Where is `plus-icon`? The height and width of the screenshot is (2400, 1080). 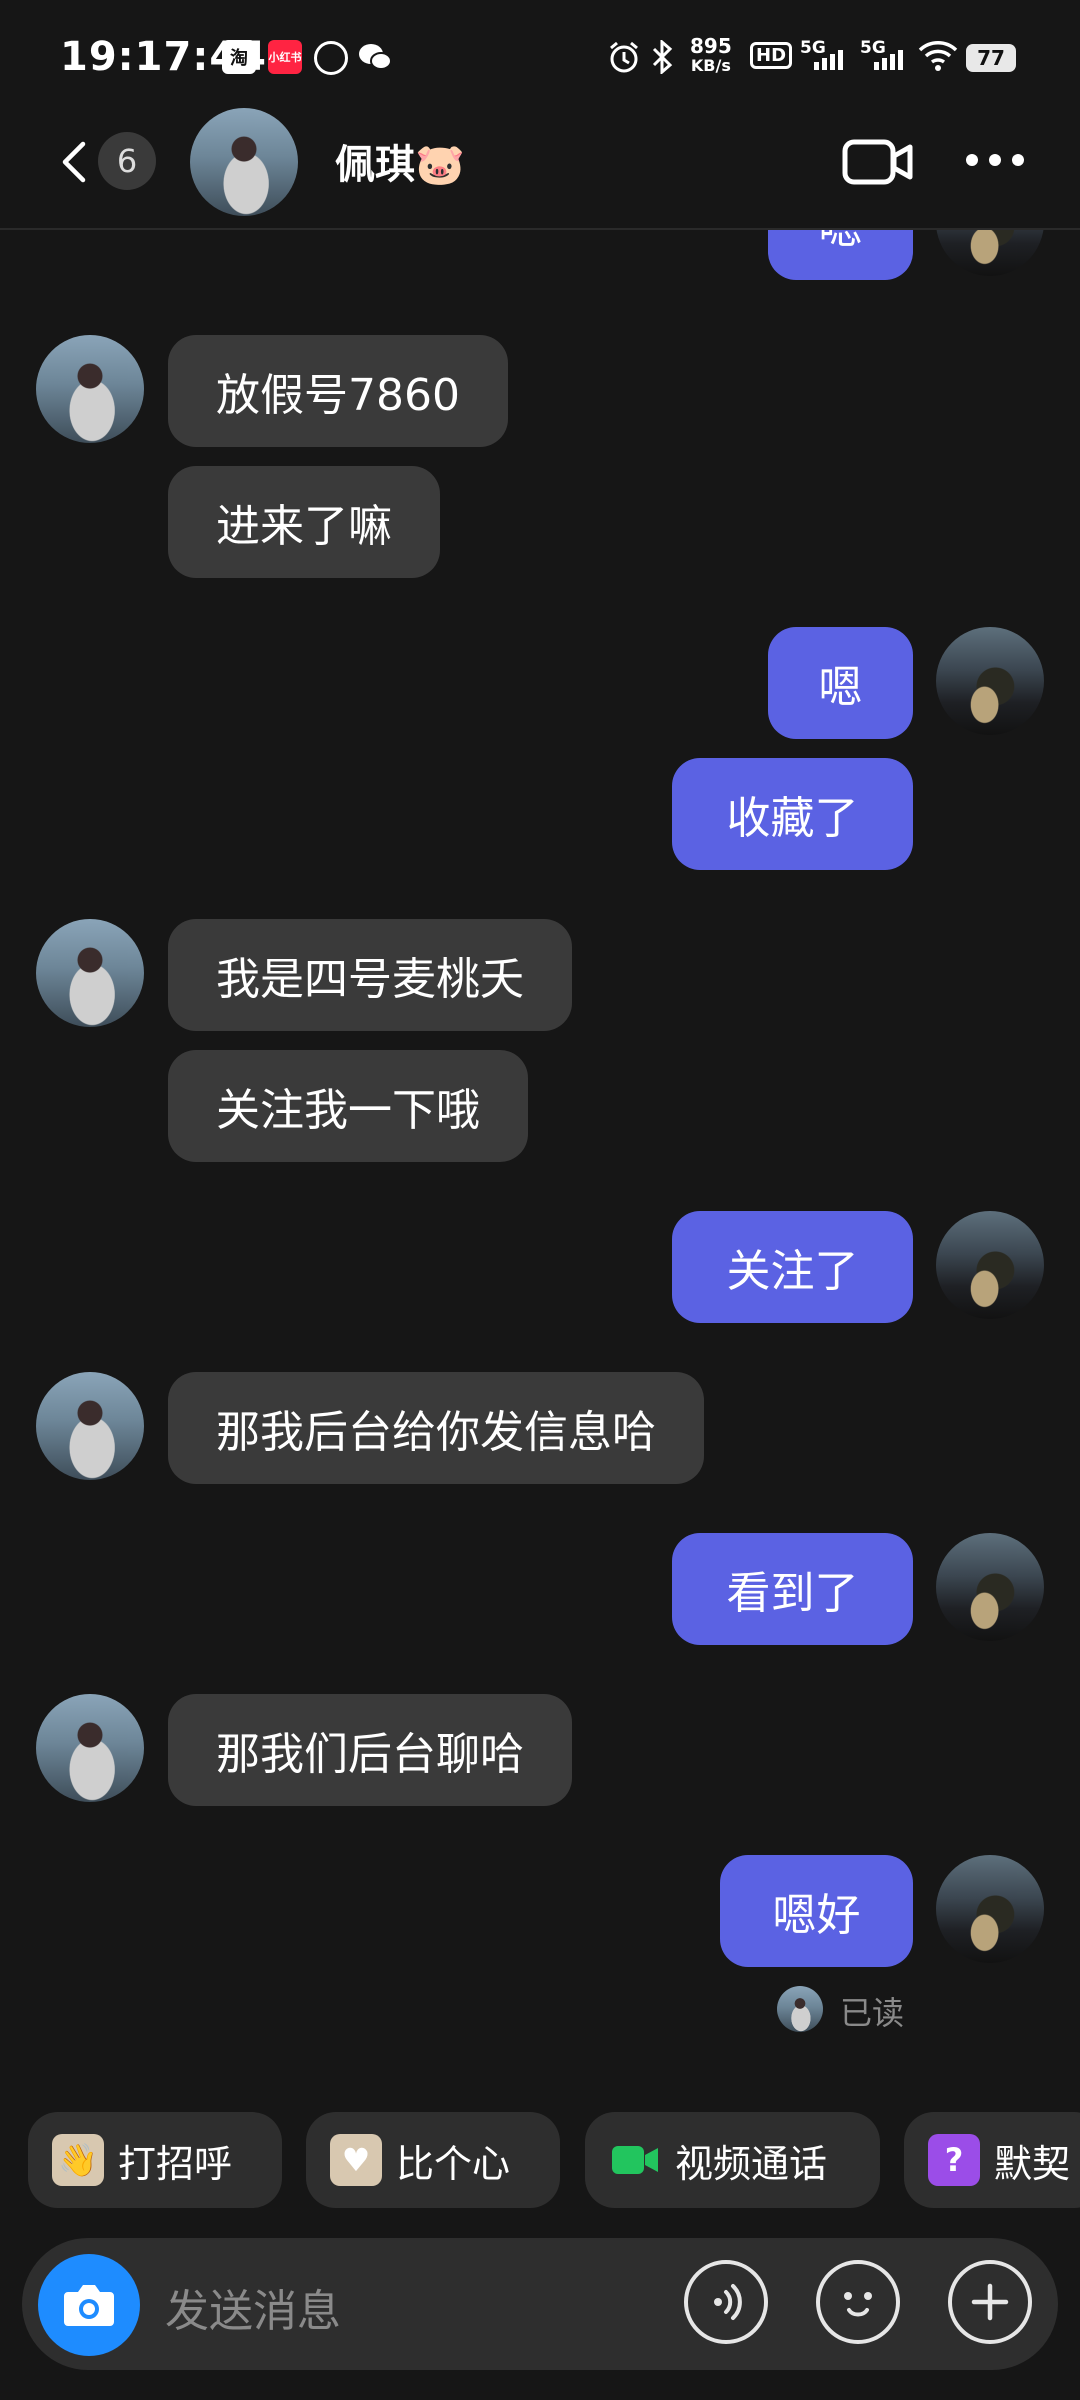 plus-icon is located at coordinates (990, 2302).